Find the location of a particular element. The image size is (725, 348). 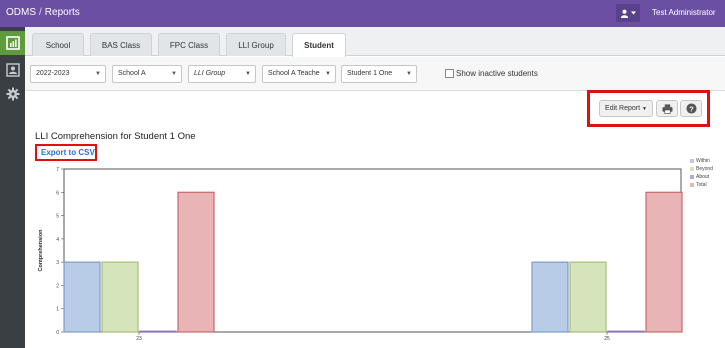

legend-item-total: Total is located at coordinates (701, 185).